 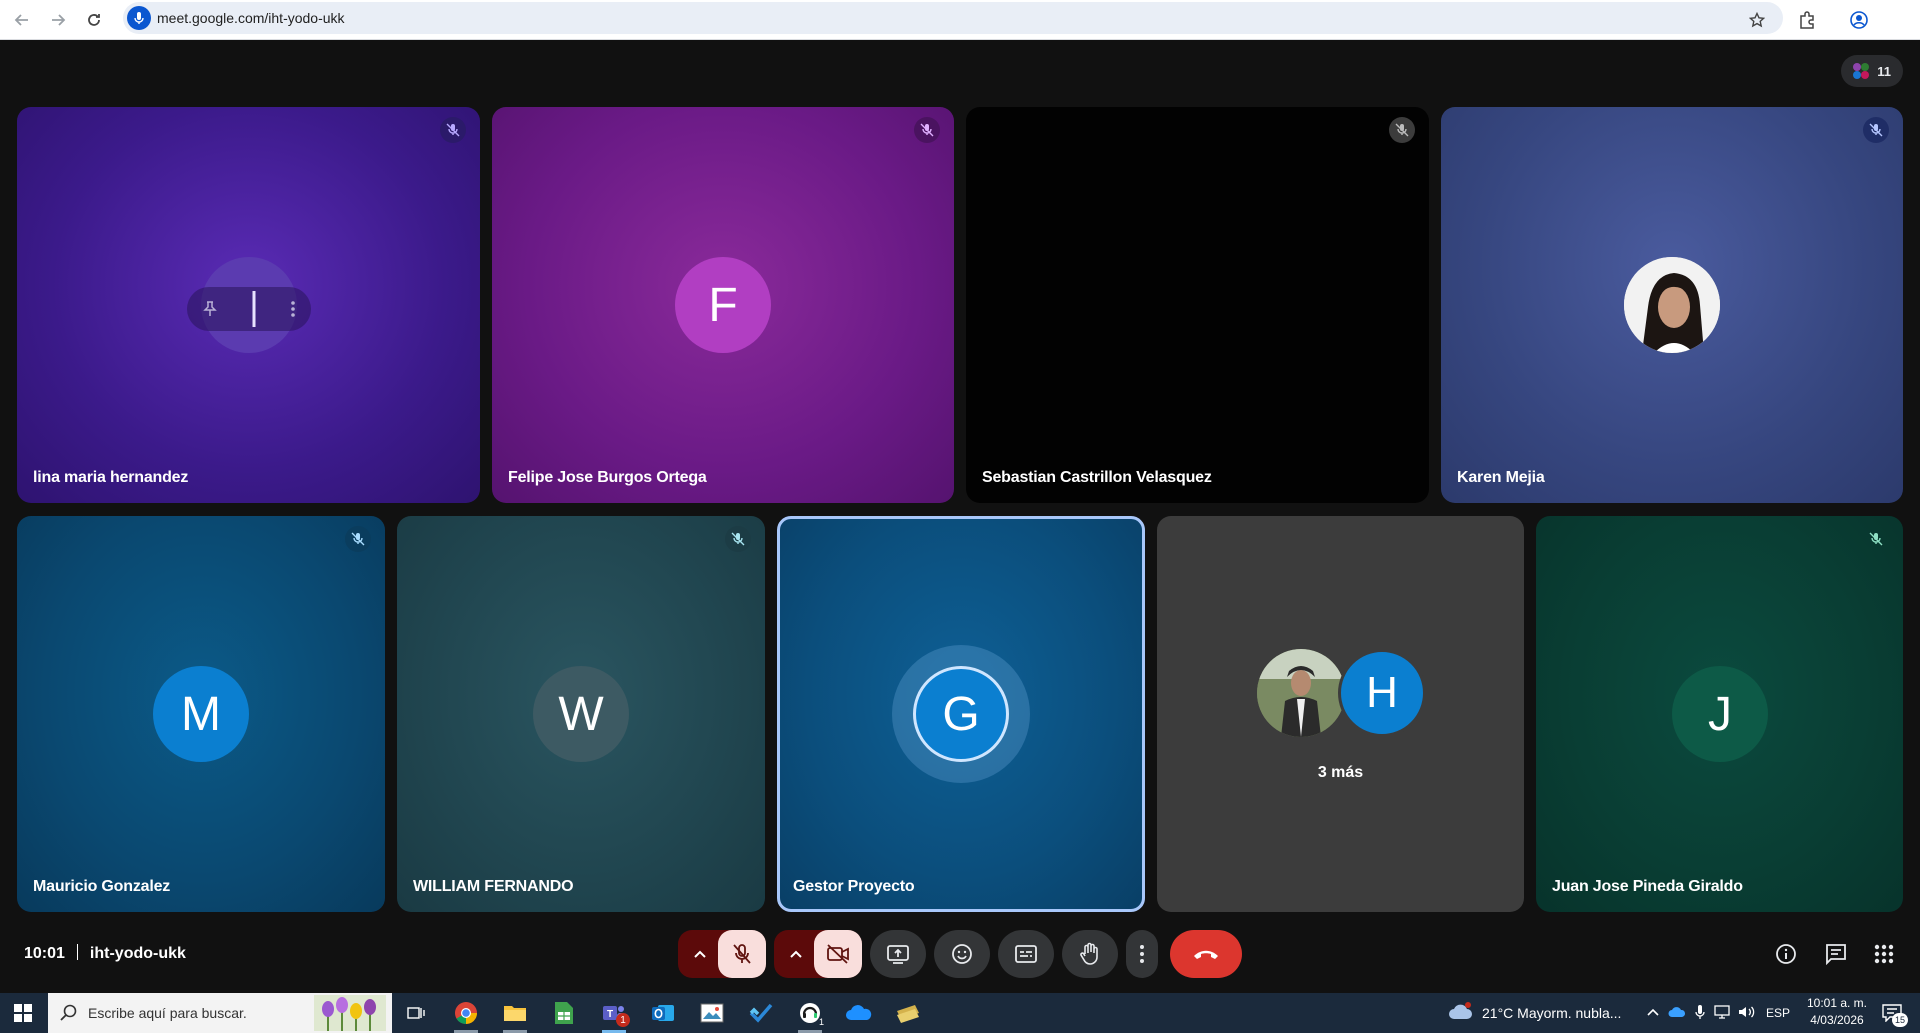 I want to click on participants-chip: 11, so click(x=1872, y=71).